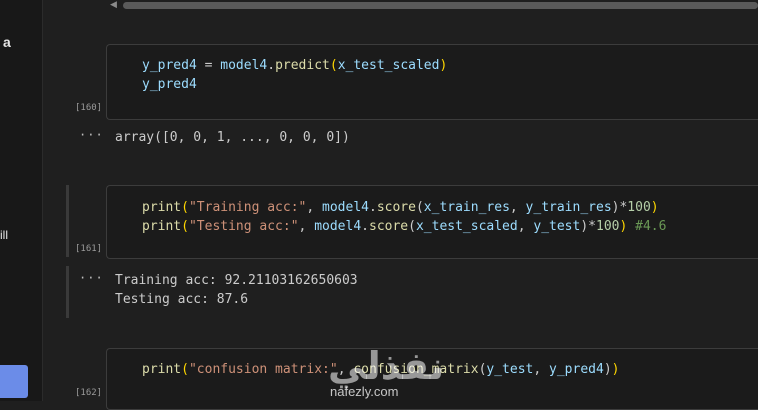 The image size is (758, 410). Describe the element at coordinates (89, 393) in the screenshot. I see `execution-count: [162]` at that location.